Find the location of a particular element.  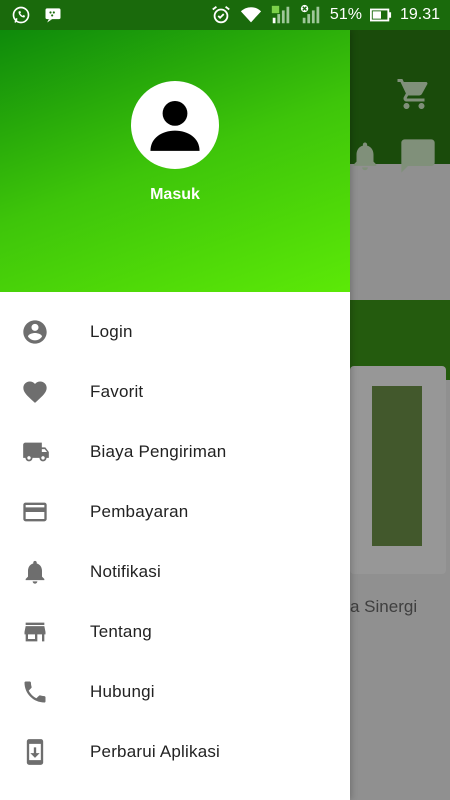

whatsapp-icon is located at coordinates (21, 15).